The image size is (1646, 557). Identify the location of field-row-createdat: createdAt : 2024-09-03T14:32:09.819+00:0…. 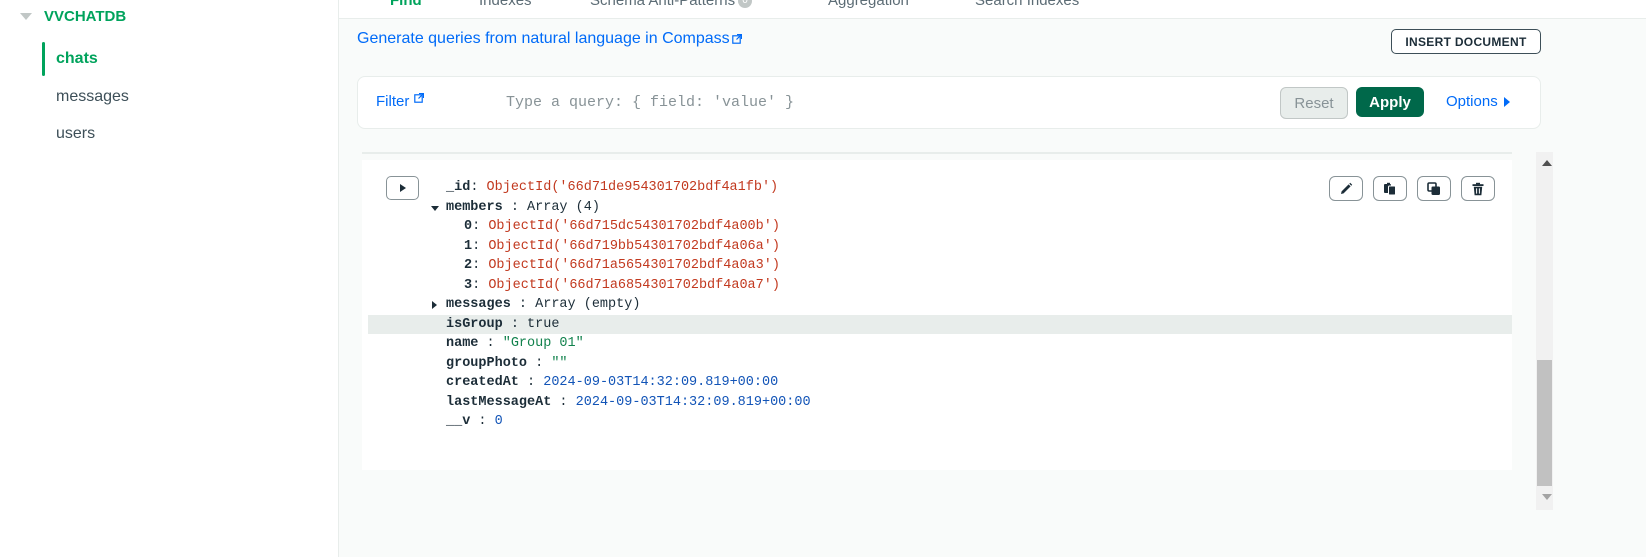
(937, 383).